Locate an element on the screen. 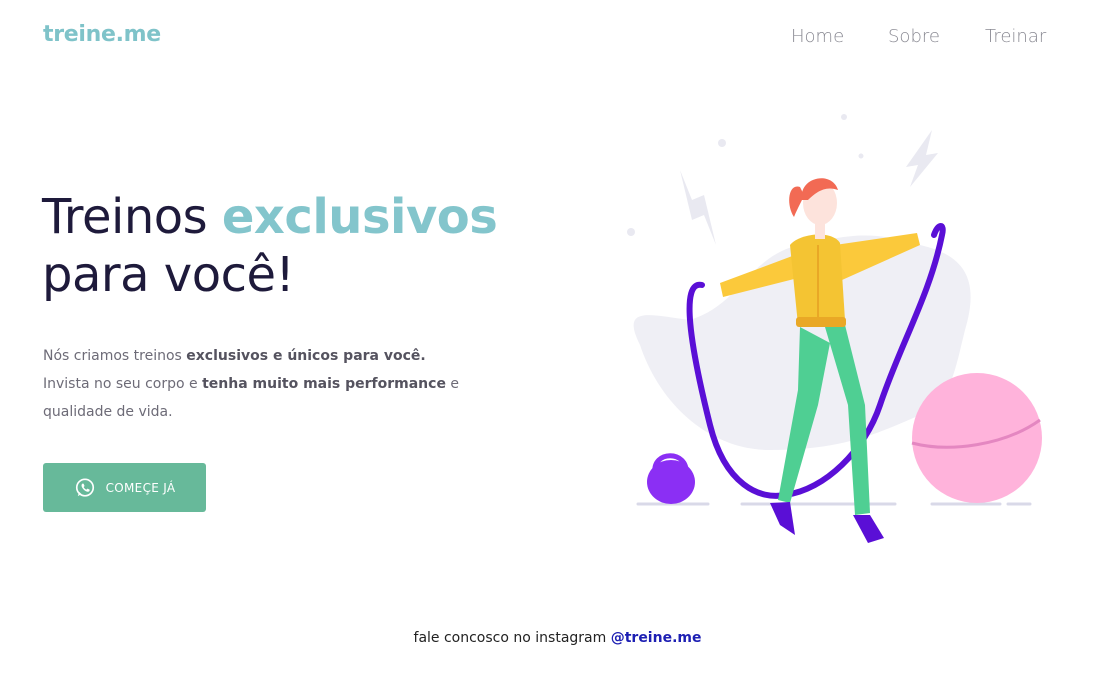  hero-text-line2-end: e is located at coordinates (452, 384).